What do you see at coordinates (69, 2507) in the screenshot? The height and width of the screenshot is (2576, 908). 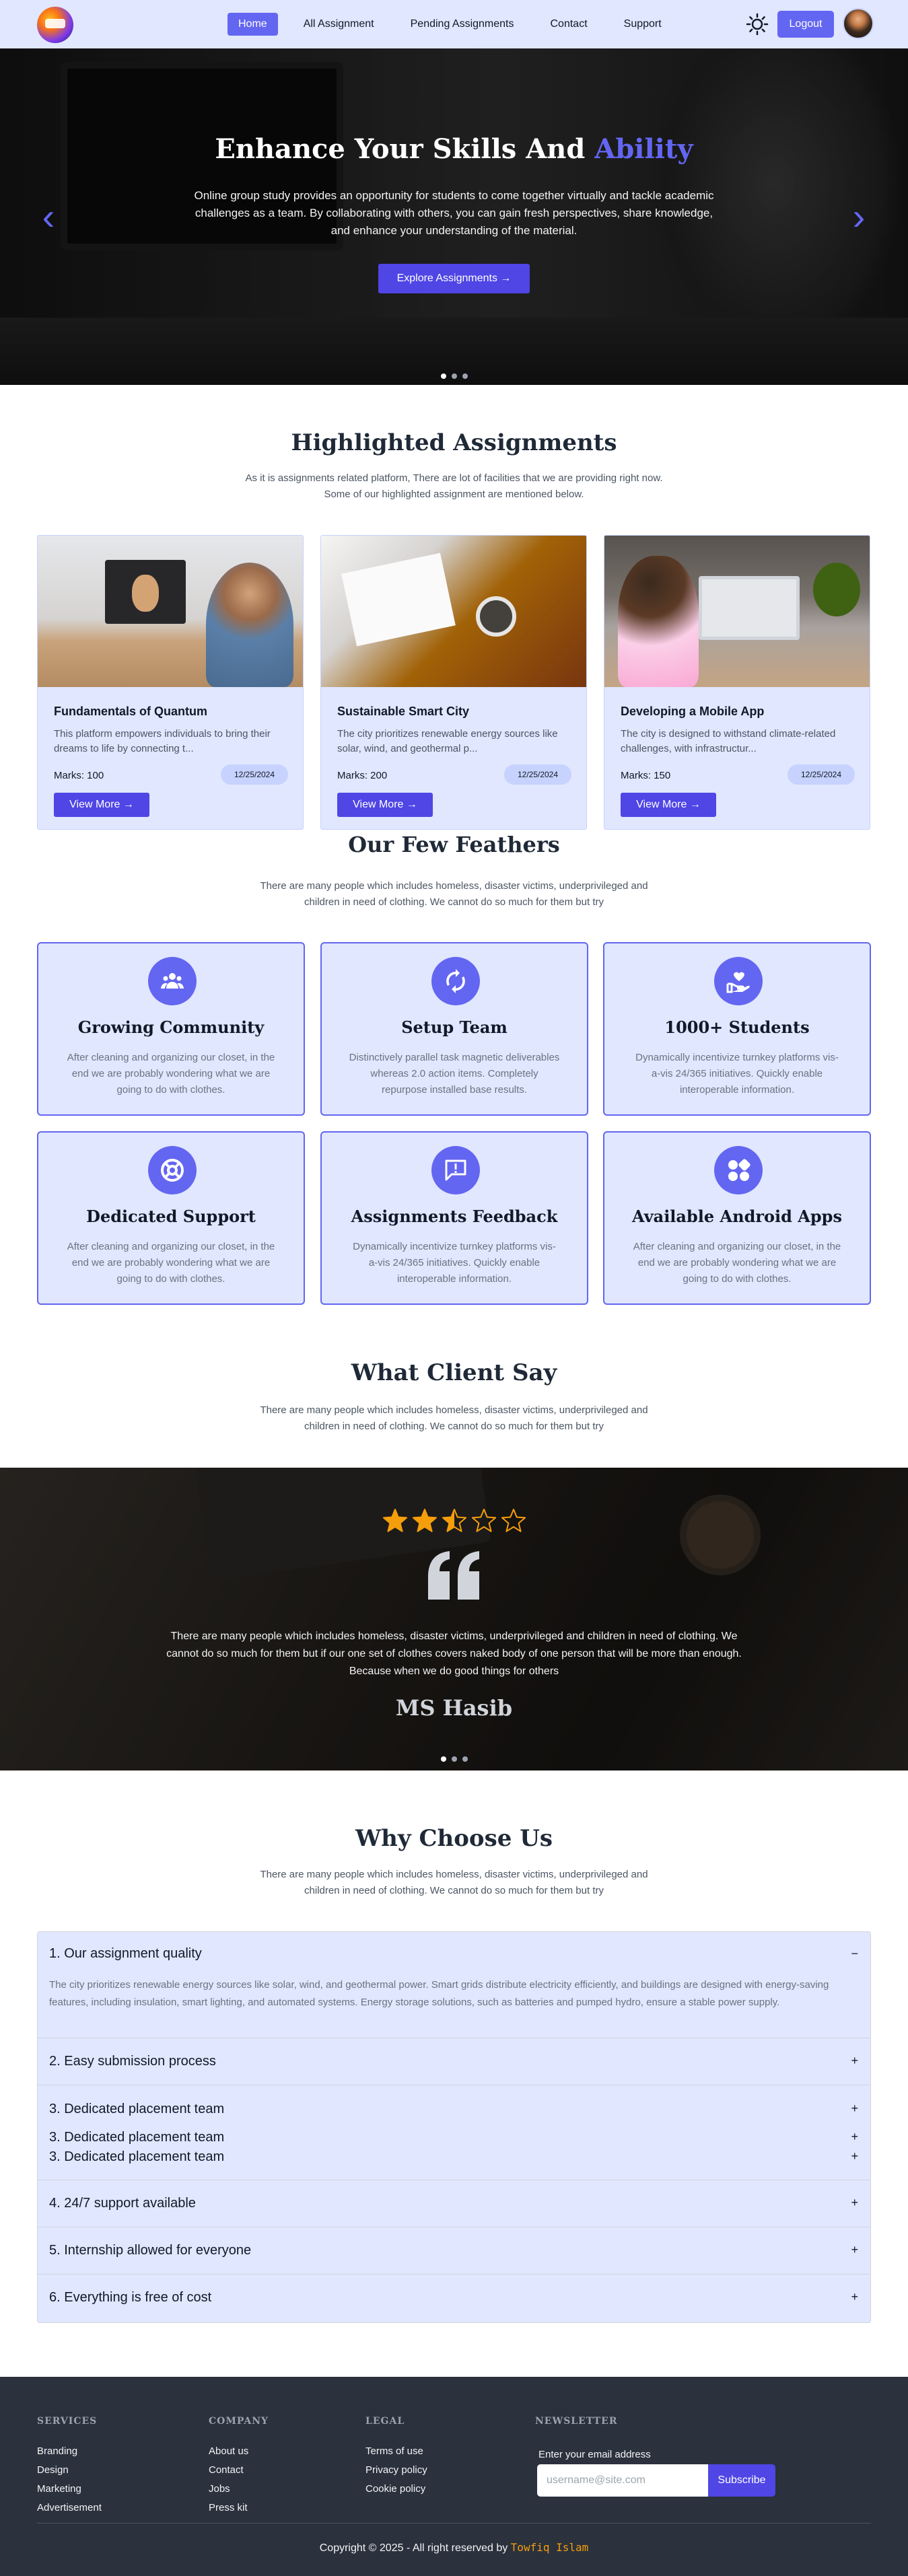 I see `footer-link: Advertisement` at bounding box center [69, 2507].